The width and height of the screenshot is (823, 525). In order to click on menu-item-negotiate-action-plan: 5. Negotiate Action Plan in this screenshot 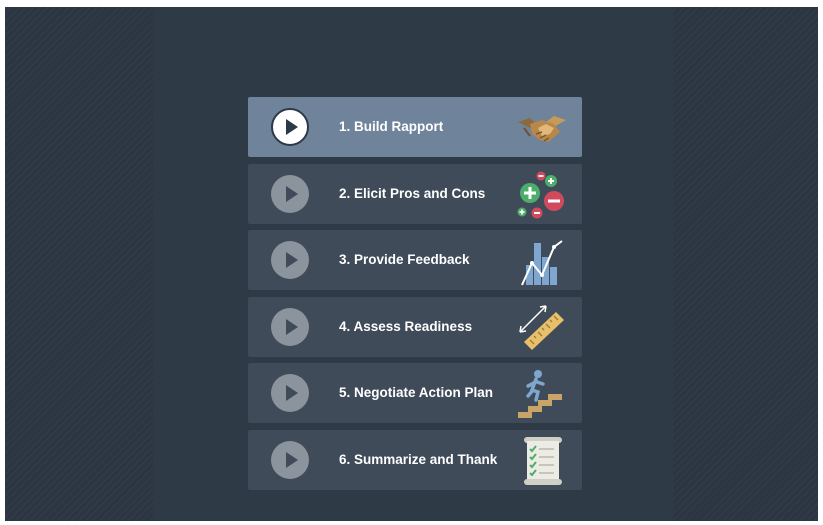, I will do `click(415, 393)`.